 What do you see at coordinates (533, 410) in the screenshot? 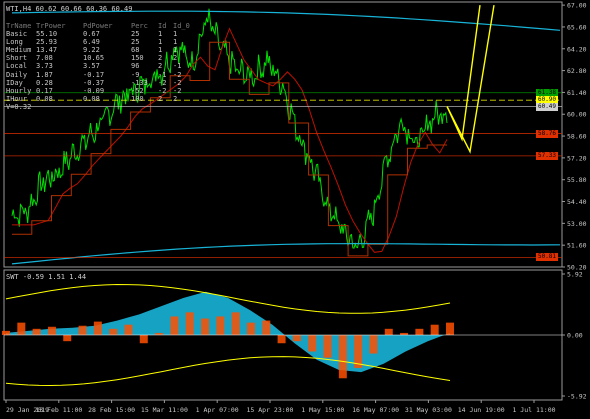
I see `time-tick-label: 1 Jul 11:00` at bounding box center [533, 410].